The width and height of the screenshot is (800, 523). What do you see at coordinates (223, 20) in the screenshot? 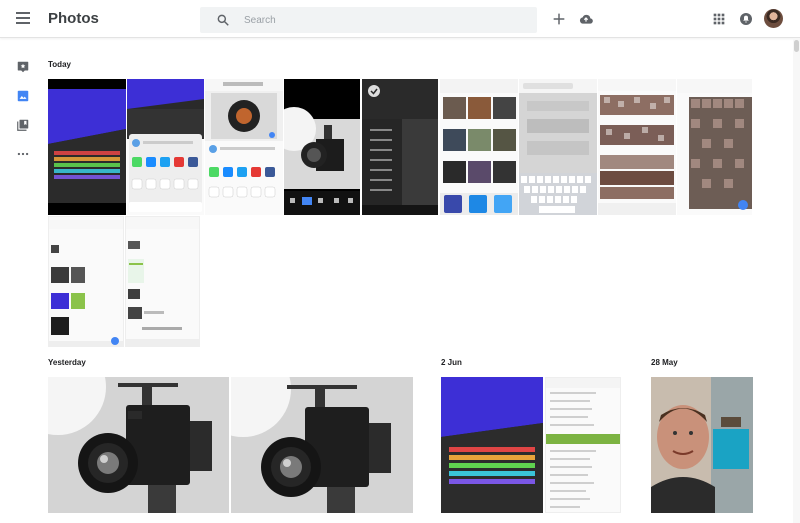
I see `search-icon` at bounding box center [223, 20].